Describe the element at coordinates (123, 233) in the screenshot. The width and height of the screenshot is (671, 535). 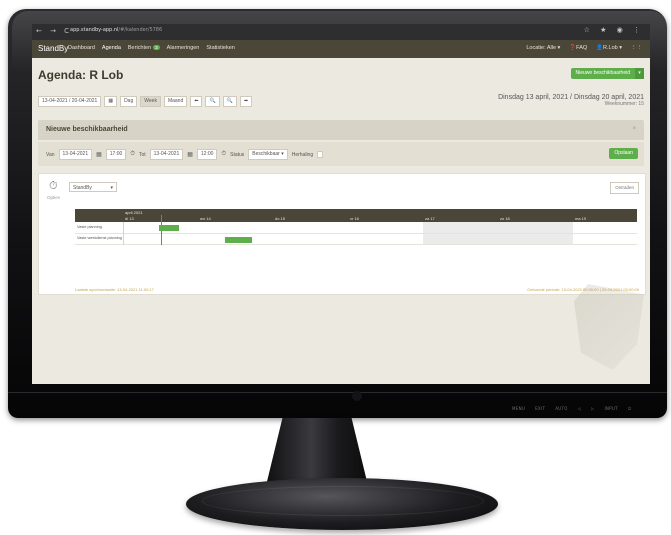
I see `timeline-divider` at that location.